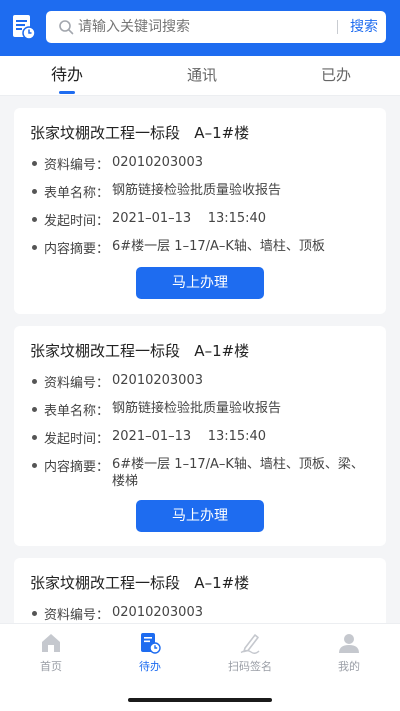  Describe the element at coordinates (66, 27) in the screenshot. I see `search-icon` at that location.